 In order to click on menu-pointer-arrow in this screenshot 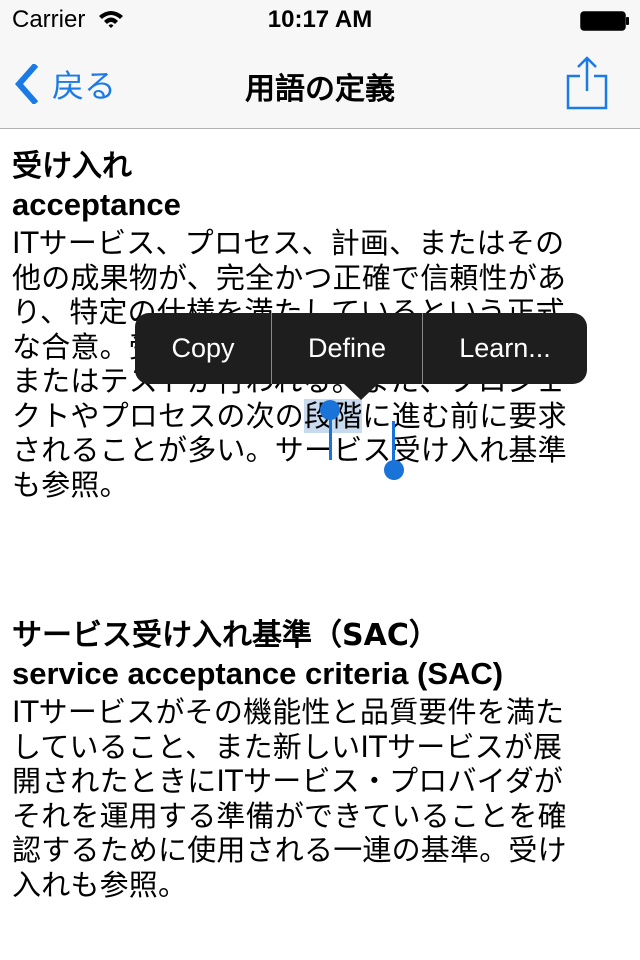, I will do `click(361, 391)`.